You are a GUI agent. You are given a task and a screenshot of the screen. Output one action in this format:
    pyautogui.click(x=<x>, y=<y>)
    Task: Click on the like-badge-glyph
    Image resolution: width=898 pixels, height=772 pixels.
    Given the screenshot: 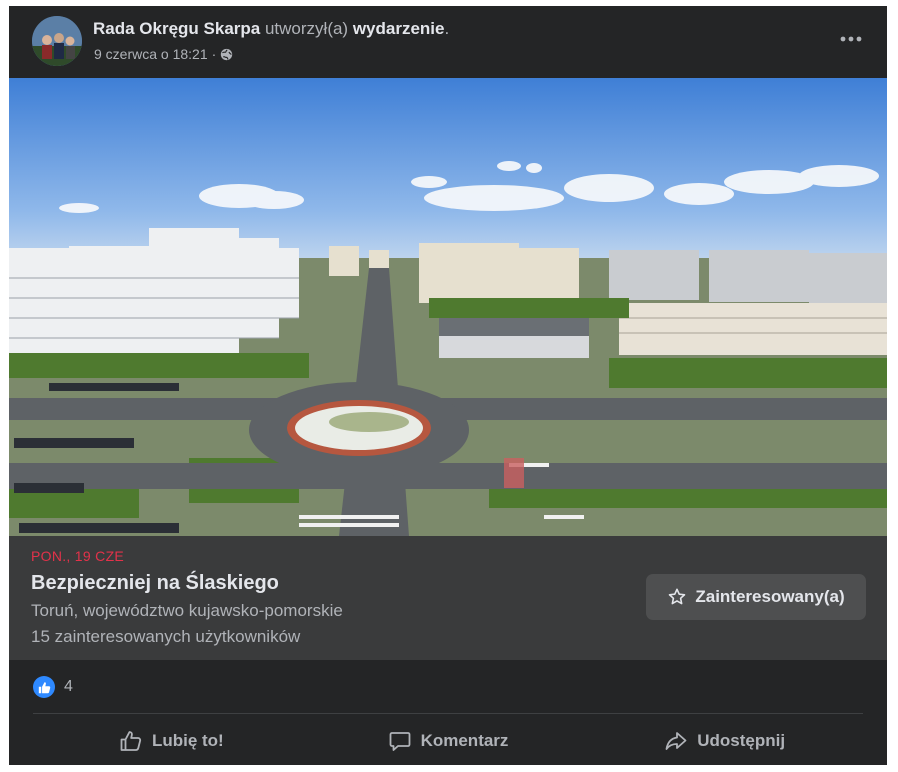 What is the action you would take?
    pyautogui.click(x=44, y=687)
    